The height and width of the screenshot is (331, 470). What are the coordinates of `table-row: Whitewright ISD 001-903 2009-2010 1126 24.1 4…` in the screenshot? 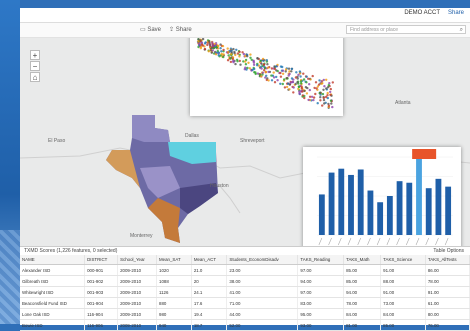 It's located at (245, 292).